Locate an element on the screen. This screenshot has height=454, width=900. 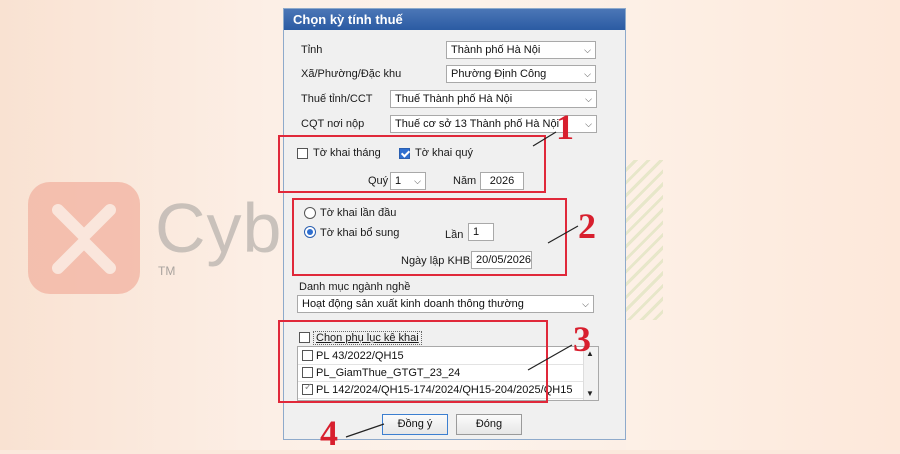
submit-office-value: Thuế cơ sở 13 Thành phố Hà Nội is located at coordinates (477, 124).